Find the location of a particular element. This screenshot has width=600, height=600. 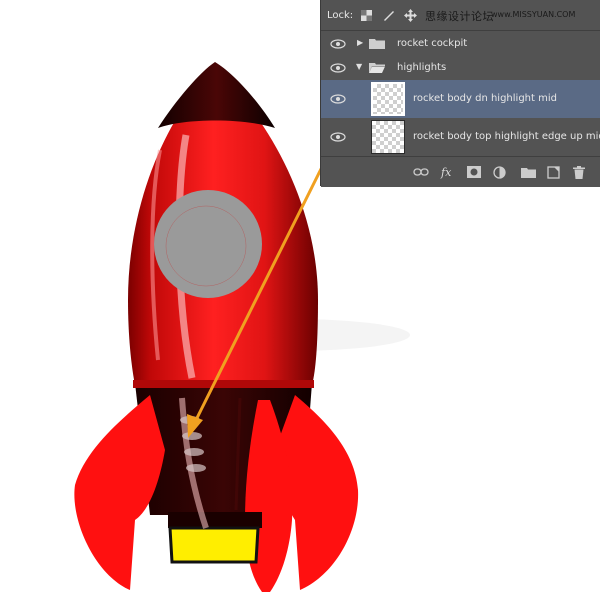

layer-name: rocket body dn highlight mid is located at coordinates (485, 98).